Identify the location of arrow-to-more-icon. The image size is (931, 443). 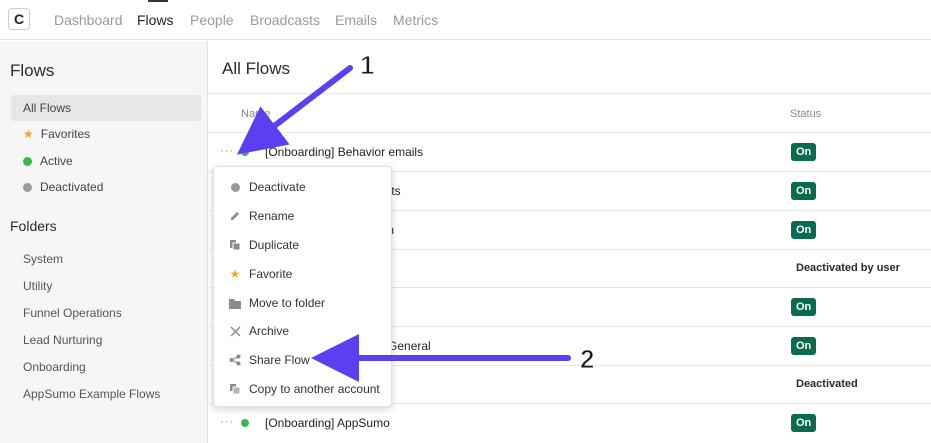
(294, 110).